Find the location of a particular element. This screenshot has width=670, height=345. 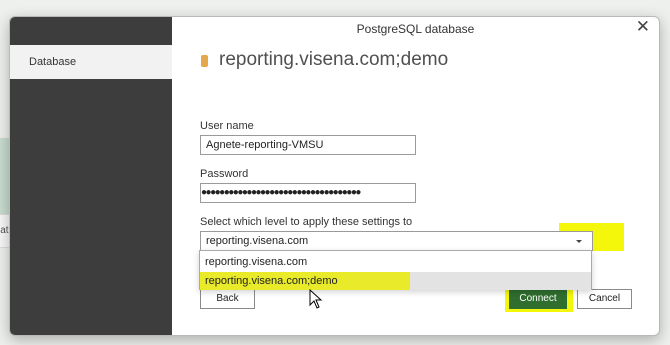

close-icon: ✕ is located at coordinates (643, 27).